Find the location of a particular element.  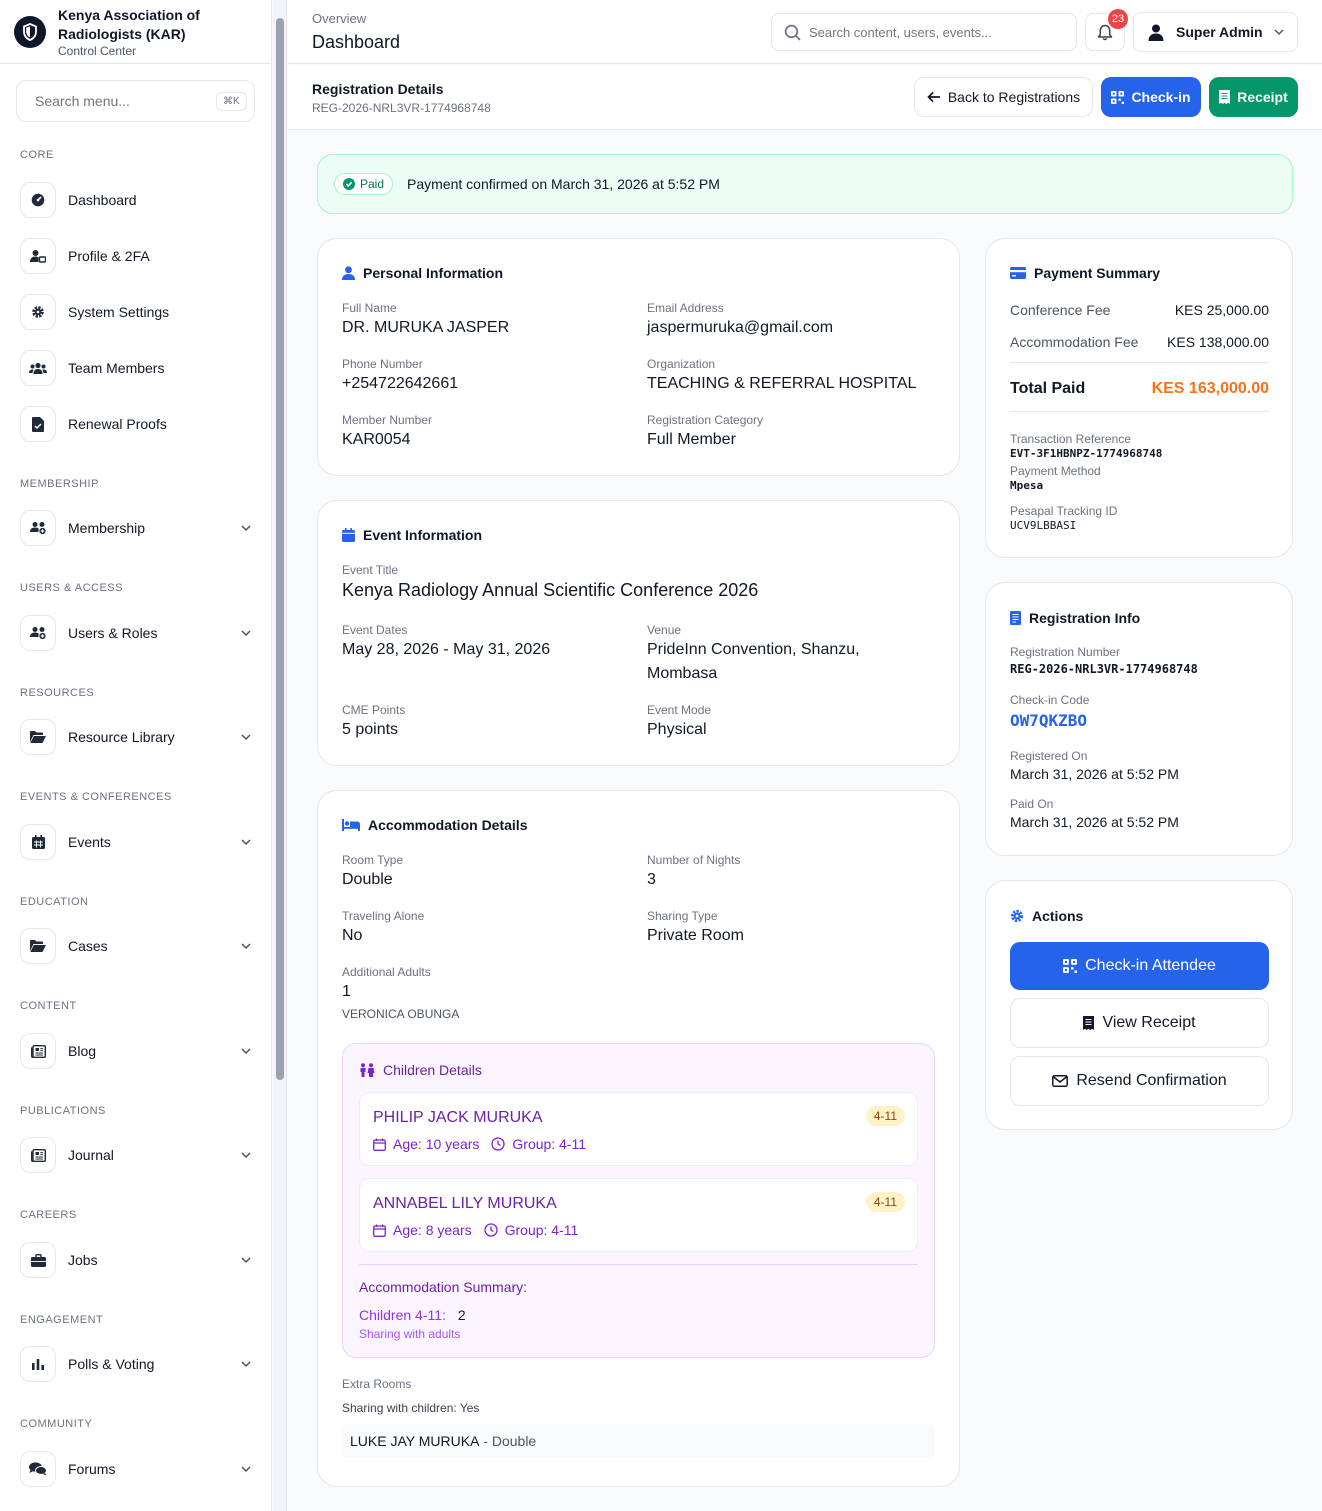

card-title-text: Registration Info is located at coordinates (1085, 618).